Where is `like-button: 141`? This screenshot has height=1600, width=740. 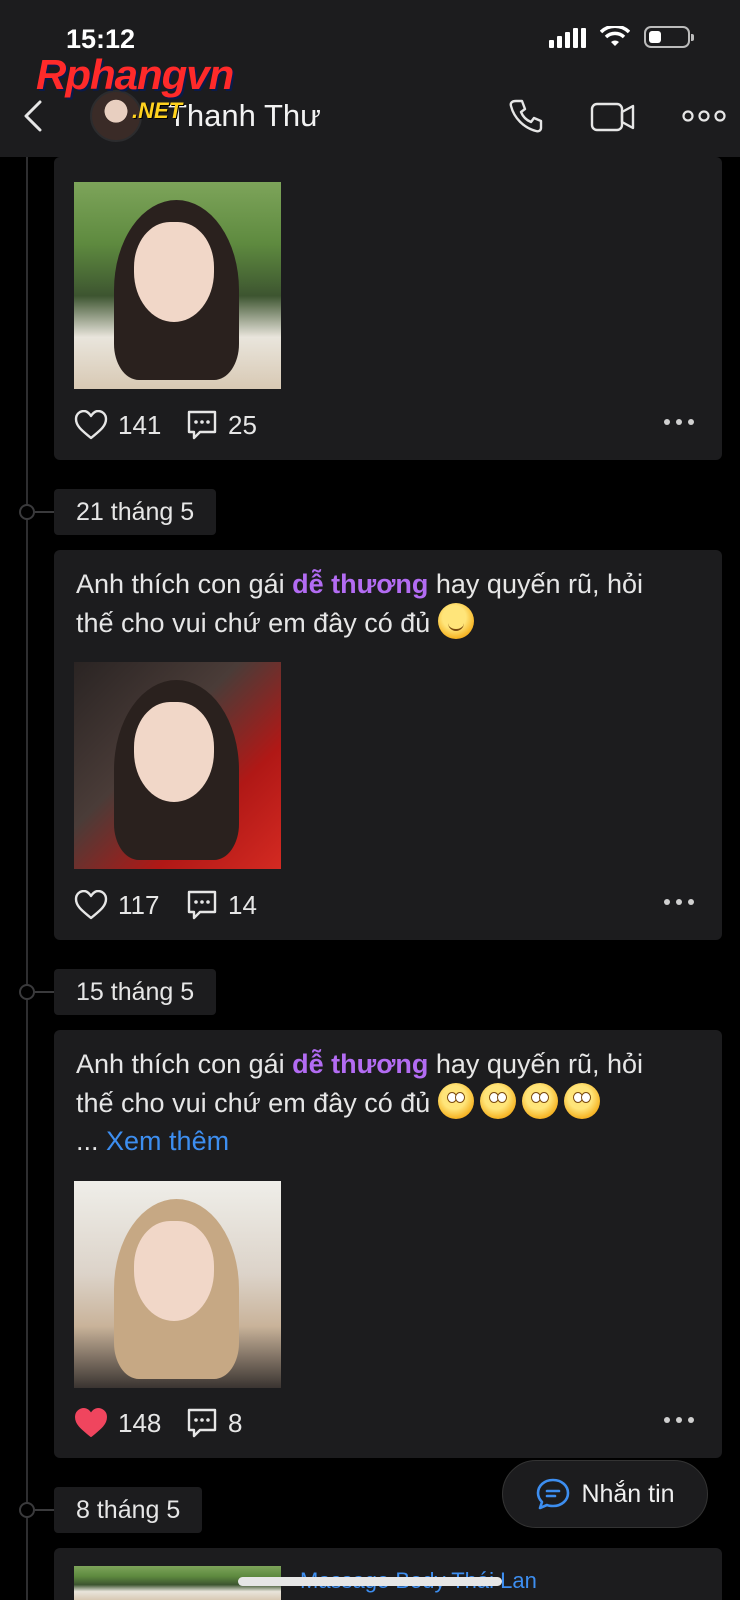
like-button: 141 is located at coordinates (117, 425).